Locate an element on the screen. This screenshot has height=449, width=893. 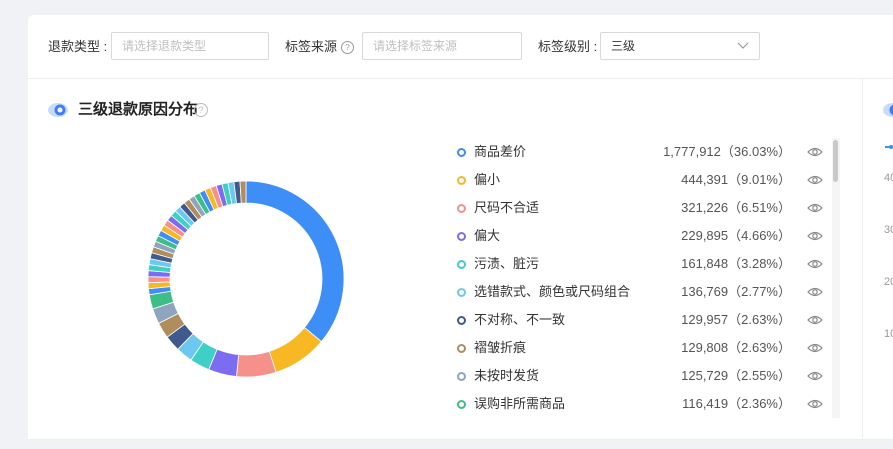
legend-value-percent: （36.03%） is located at coordinates (755, 151).